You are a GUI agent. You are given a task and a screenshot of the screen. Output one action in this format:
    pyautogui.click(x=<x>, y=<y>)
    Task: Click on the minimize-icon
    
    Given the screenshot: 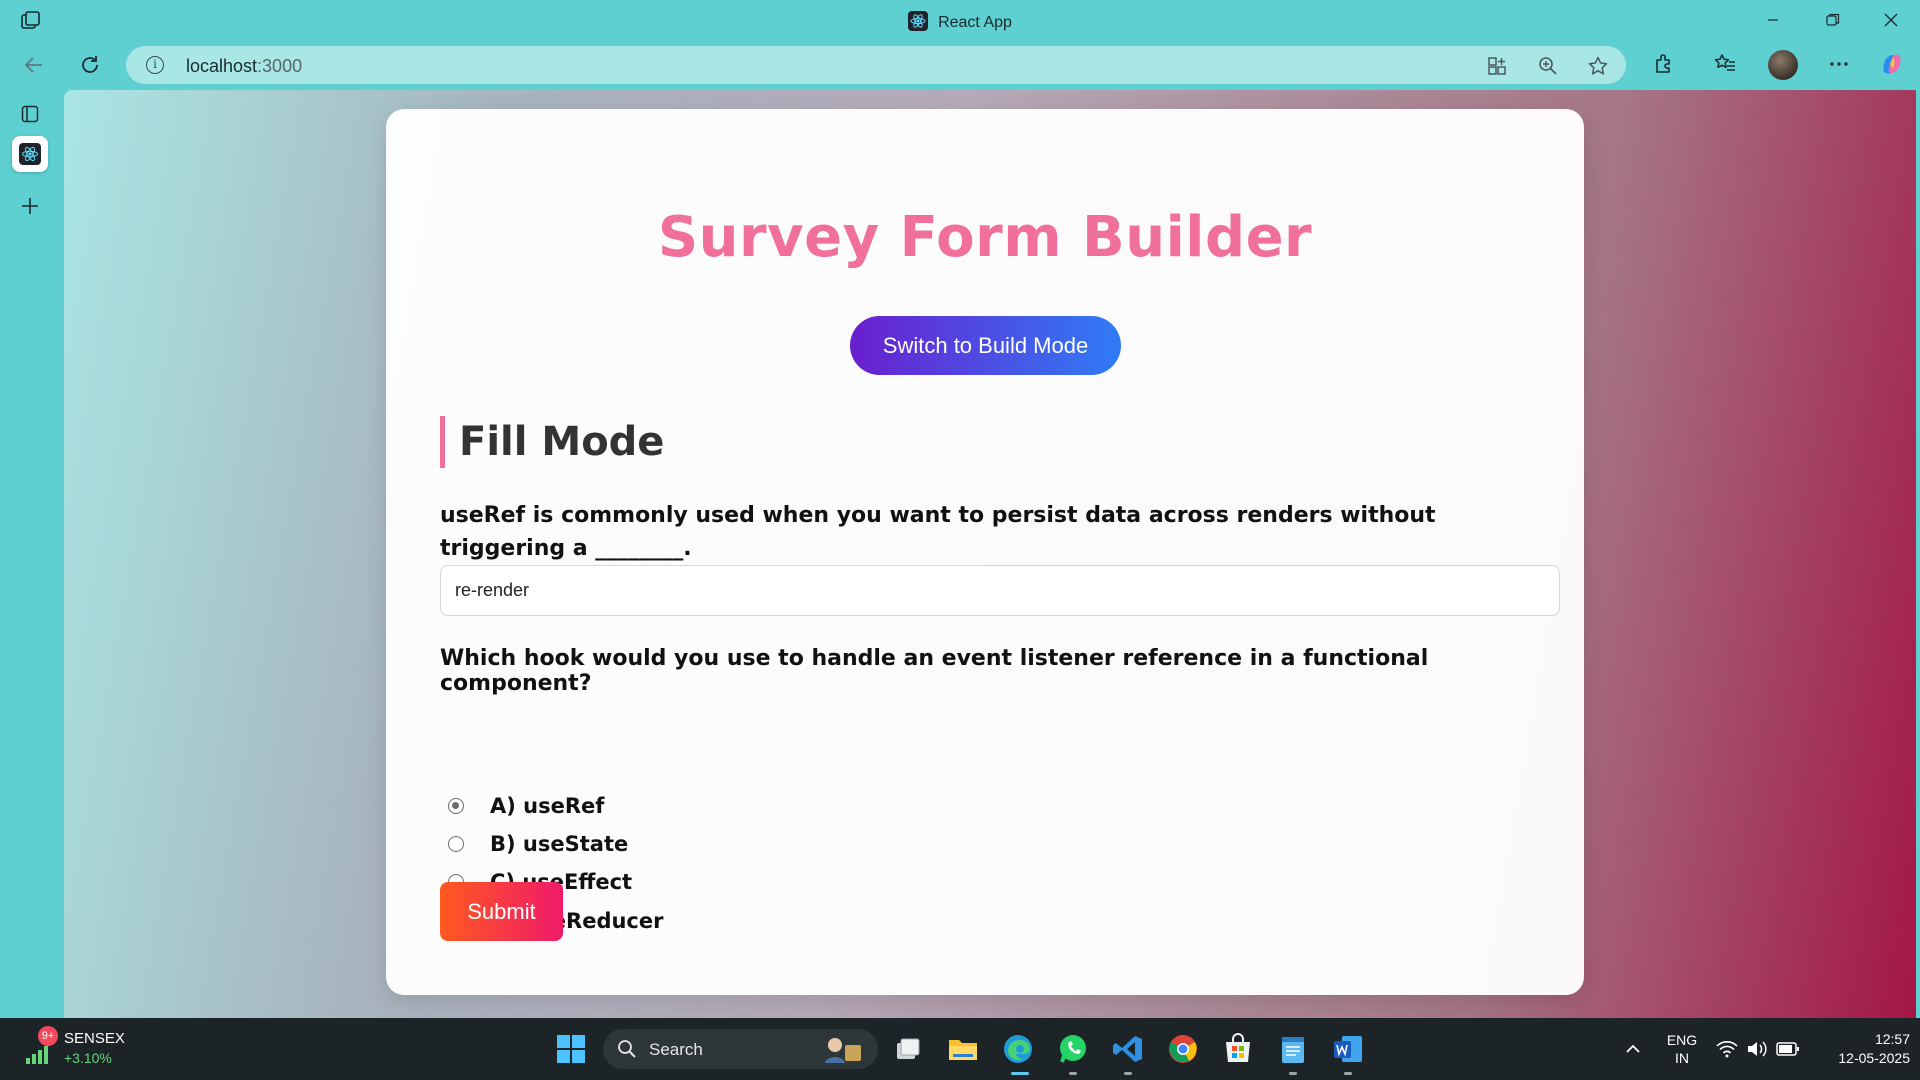 What is the action you would take?
    pyautogui.click(x=1773, y=20)
    